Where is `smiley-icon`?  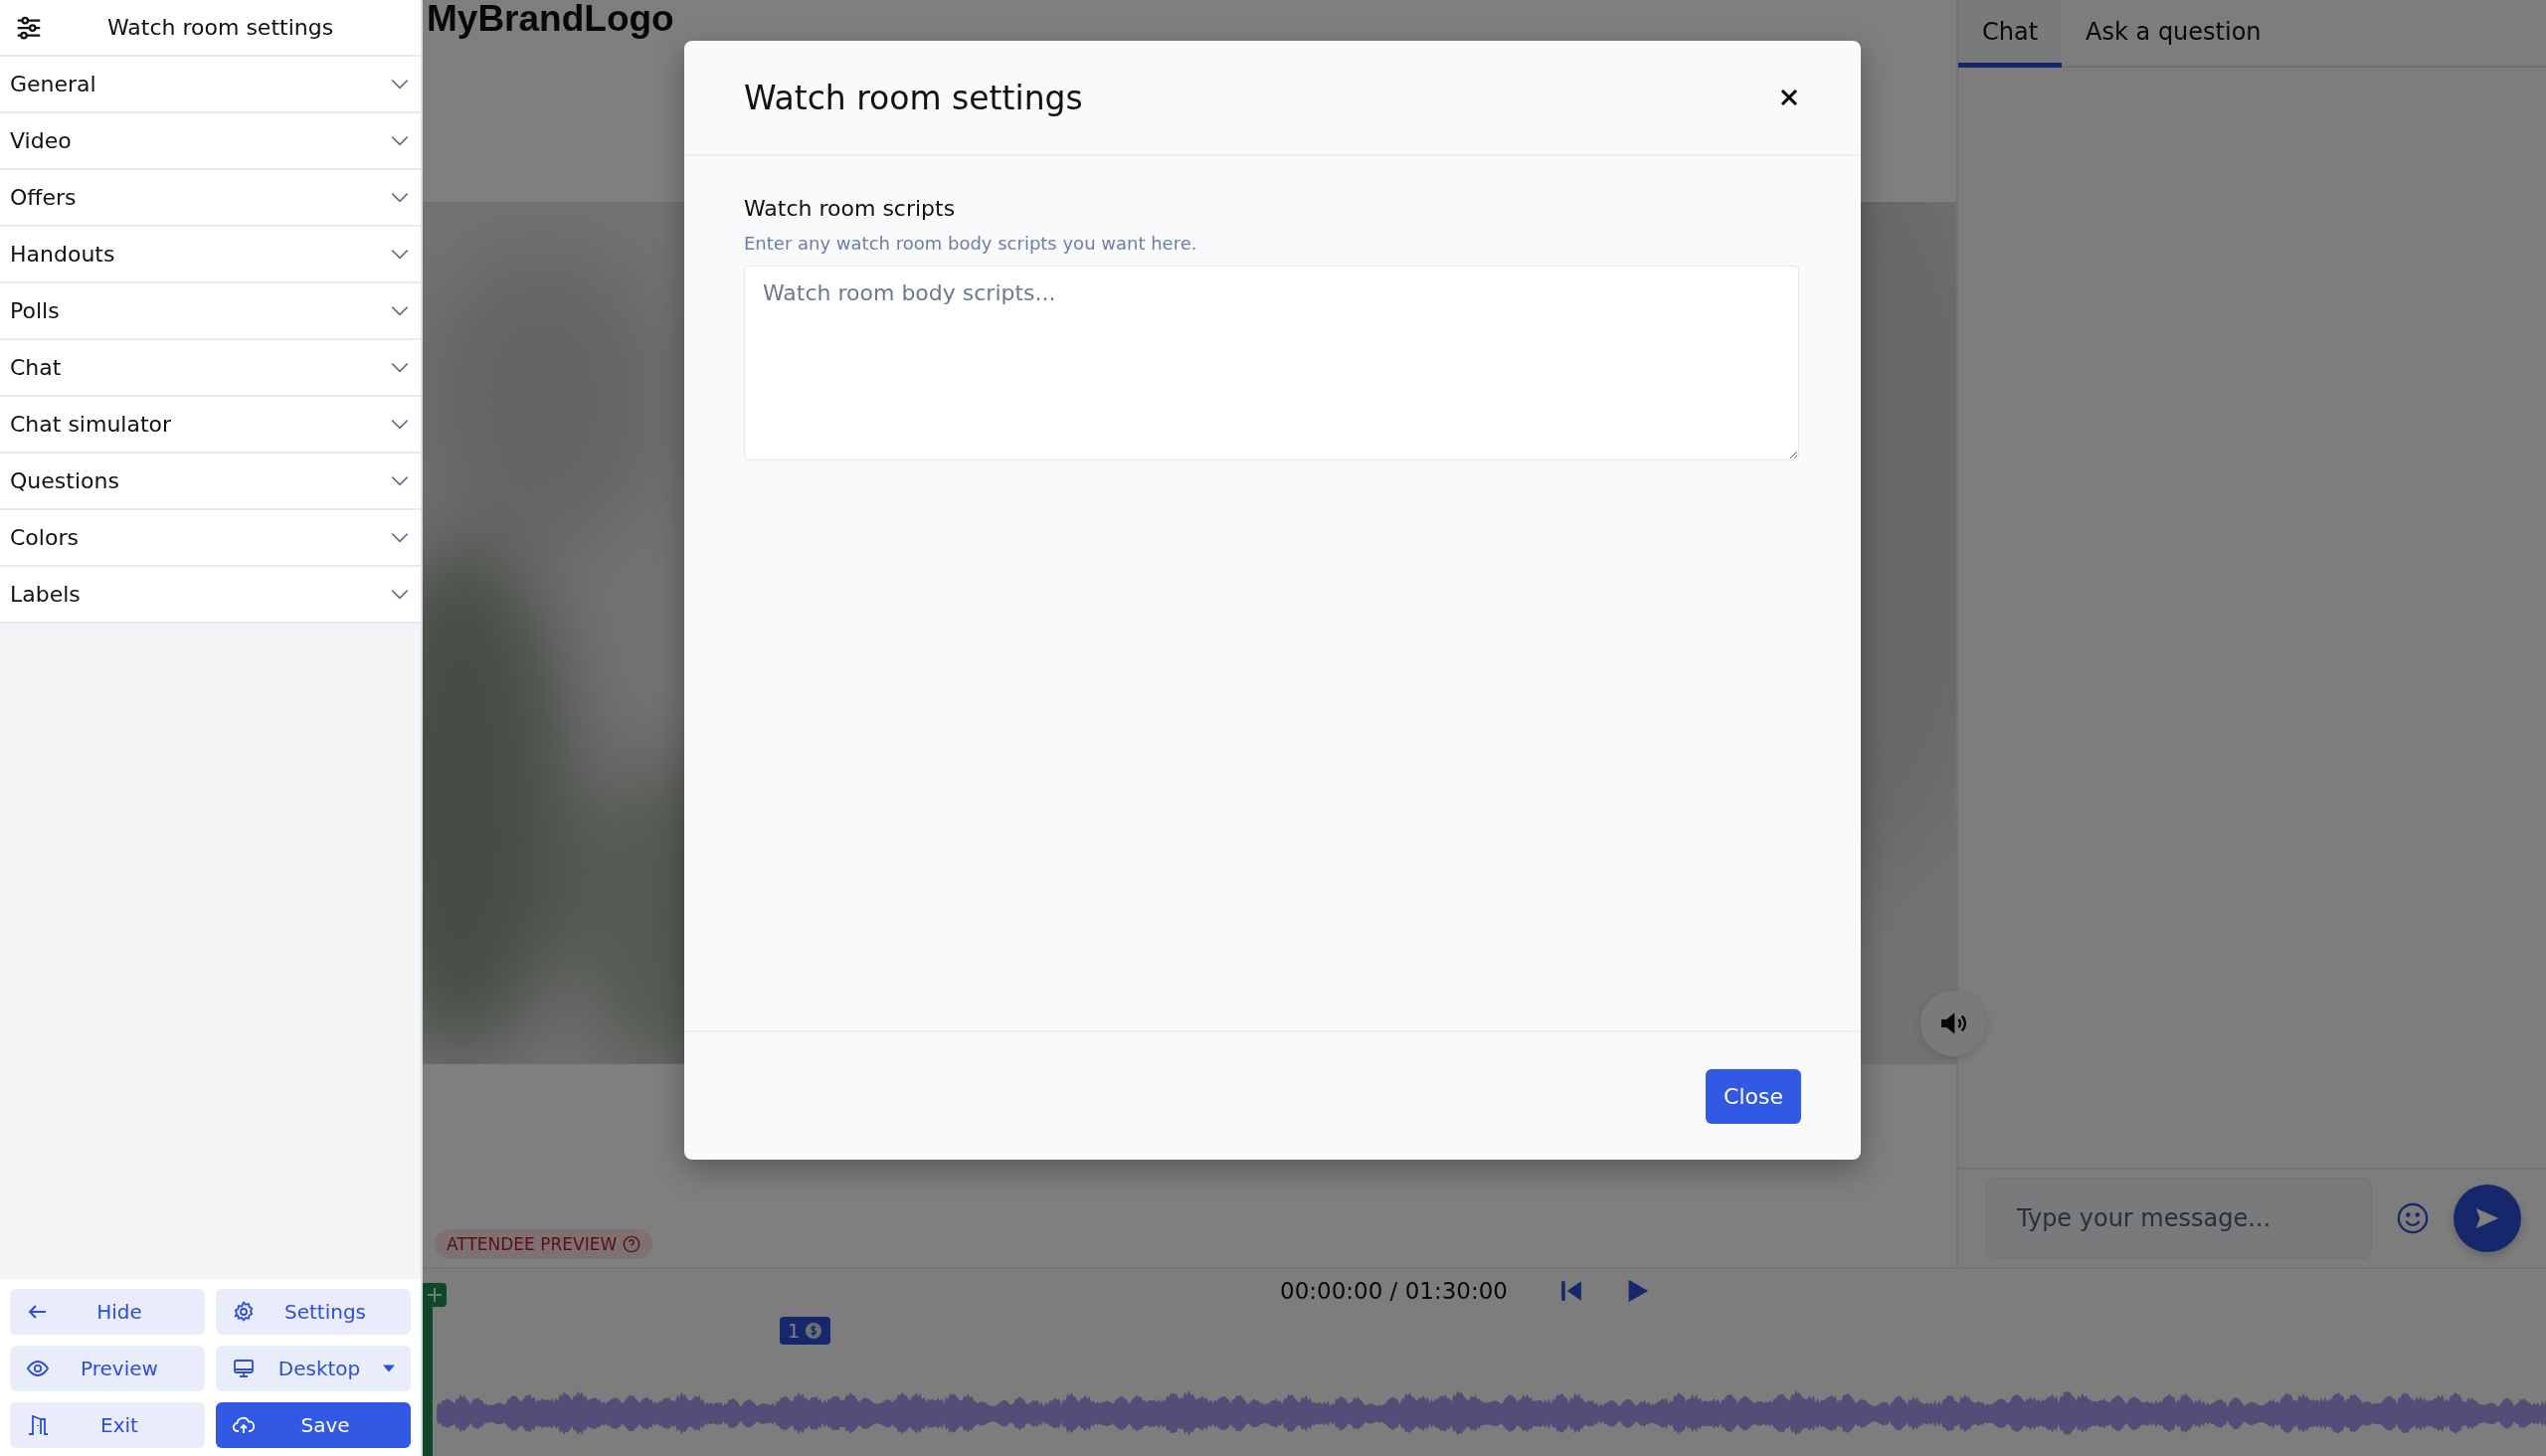
smiley-icon is located at coordinates (2413, 1218).